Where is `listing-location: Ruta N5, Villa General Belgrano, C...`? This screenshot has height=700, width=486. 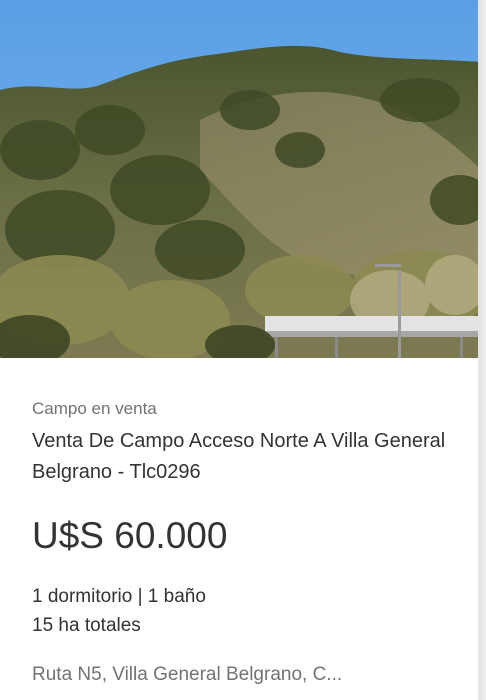 listing-location: Ruta N5, Villa General Belgrano, C... is located at coordinates (187, 674).